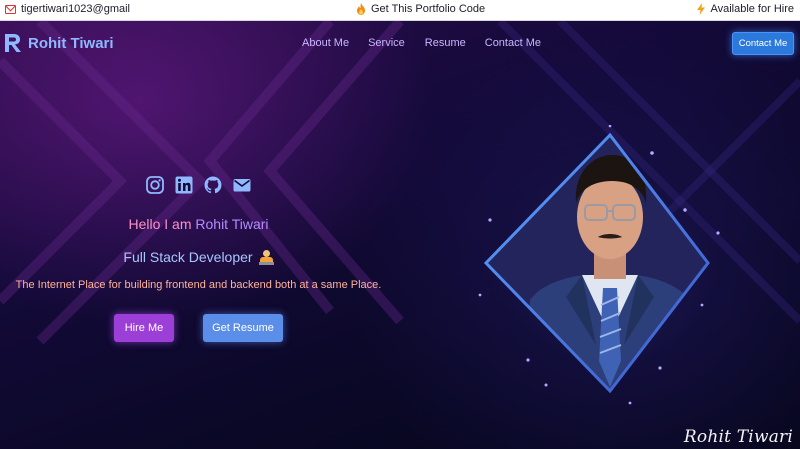 This screenshot has height=449, width=800. What do you see at coordinates (188, 257) in the screenshot?
I see `role-title: Full Stack Developer` at bounding box center [188, 257].